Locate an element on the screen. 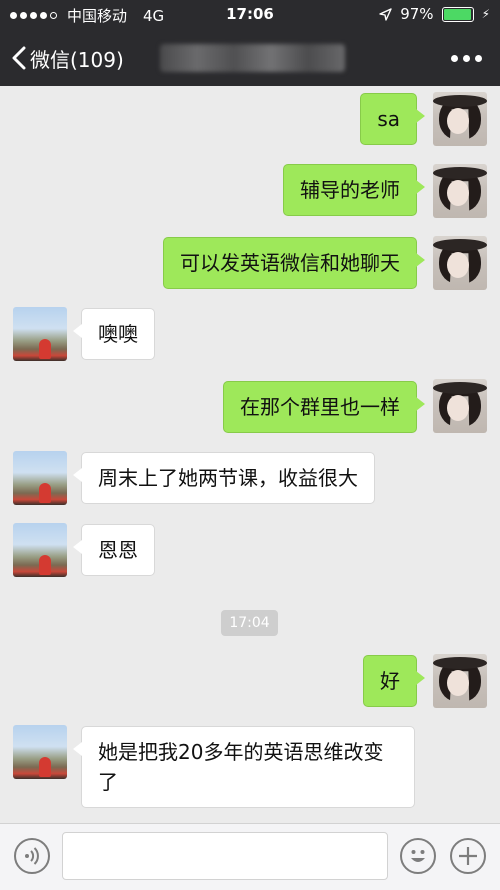 The width and height of the screenshot is (500, 890). plus-button is located at coordinates (468, 856).